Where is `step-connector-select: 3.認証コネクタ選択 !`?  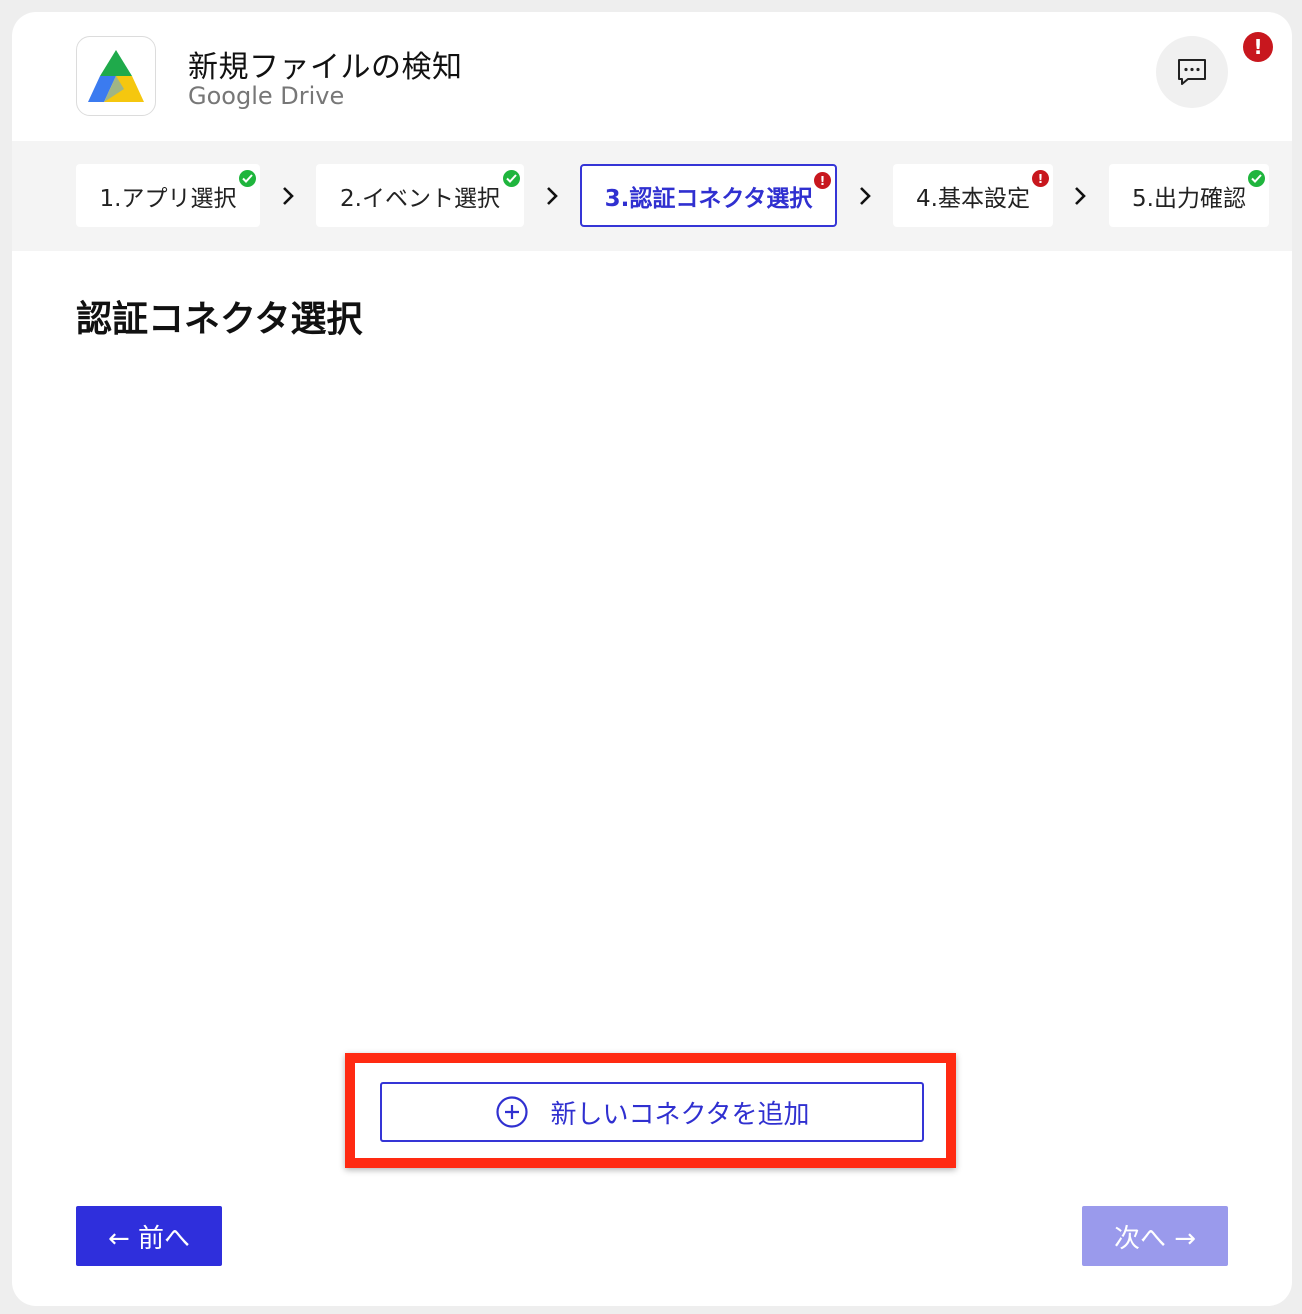 step-connector-select: 3.認証コネクタ選択 ! is located at coordinates (708, 195).